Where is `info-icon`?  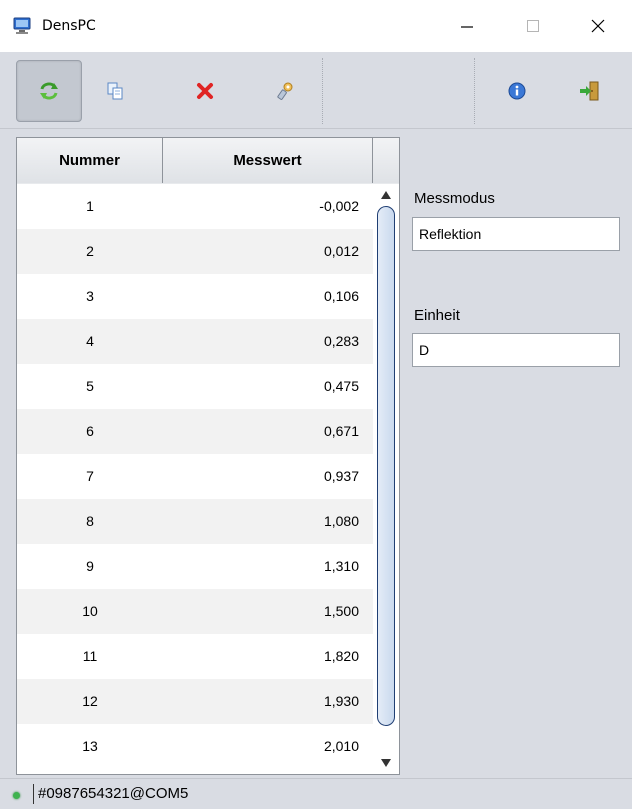 info-icon is located at coordinates (517, 91).